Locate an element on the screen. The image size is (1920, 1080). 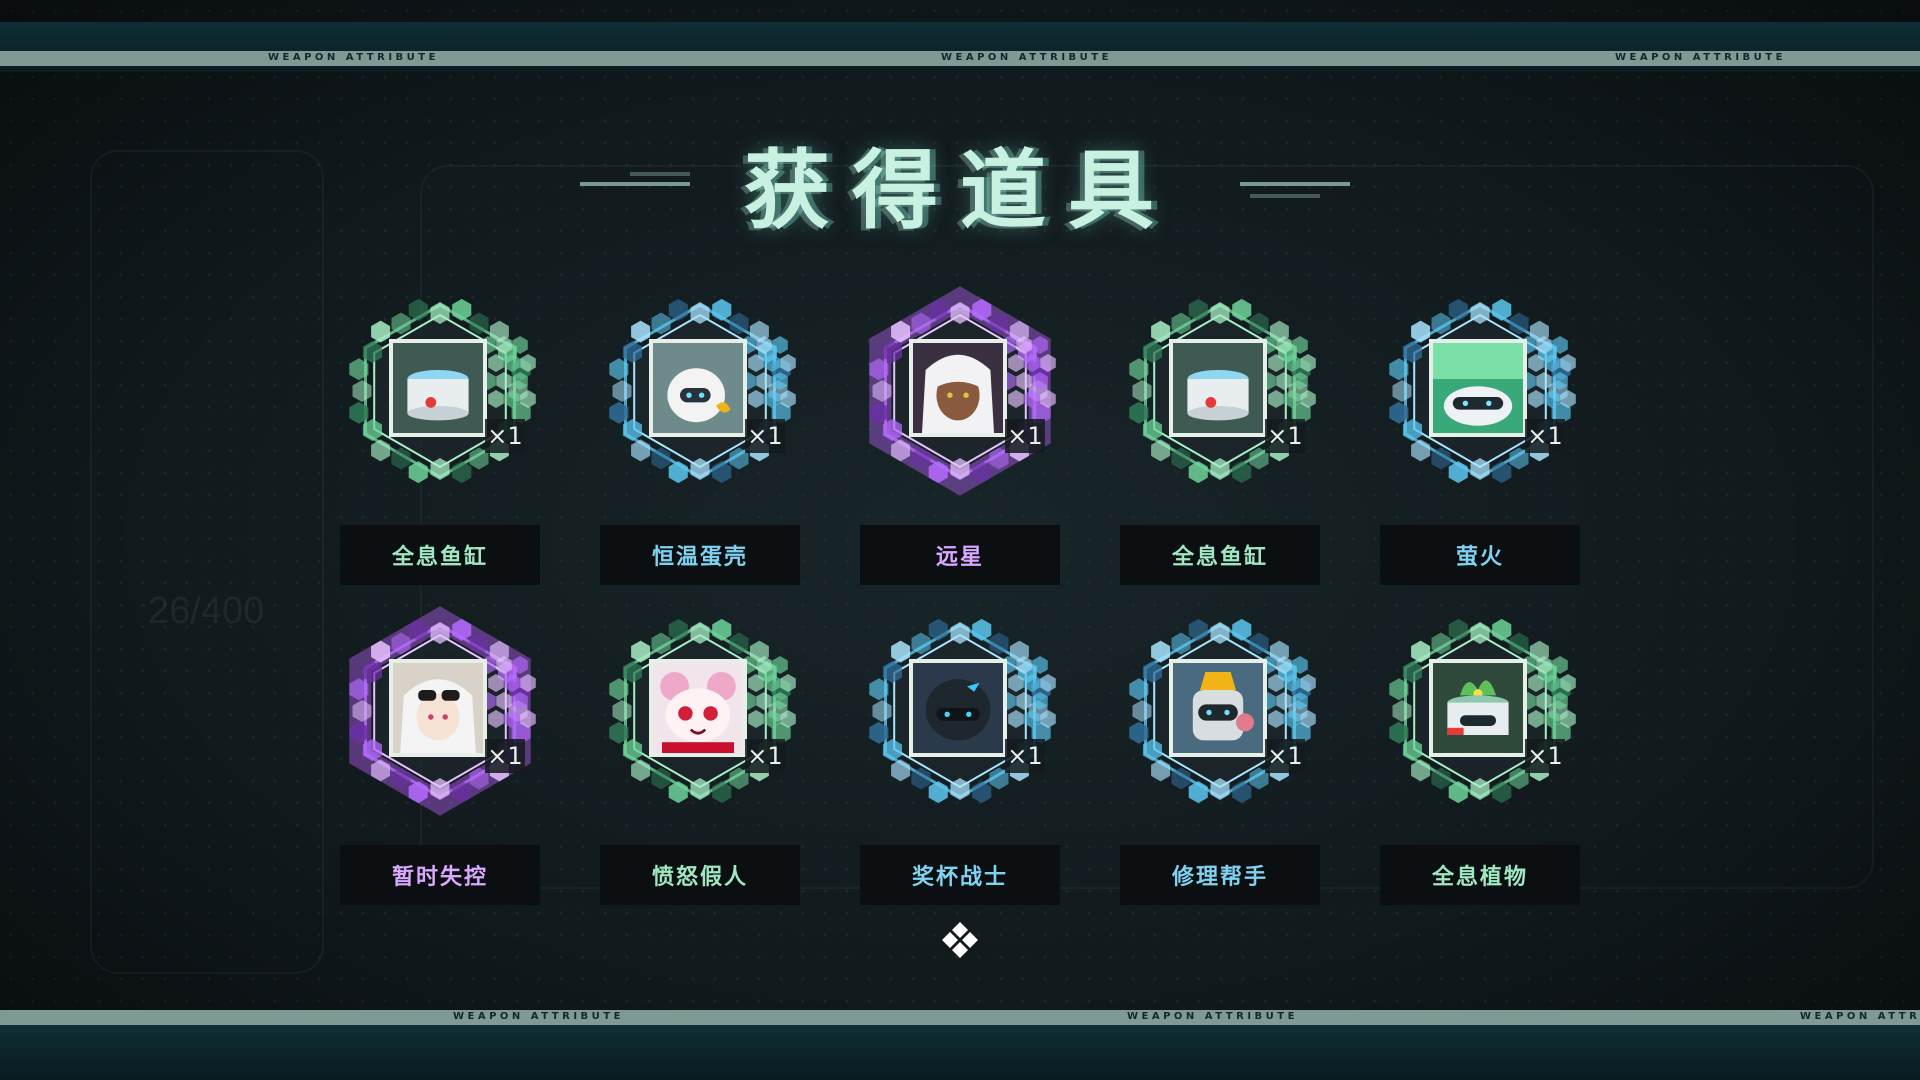
reward-item: ×1 全息植物 is located at coordinates (1480, 760).